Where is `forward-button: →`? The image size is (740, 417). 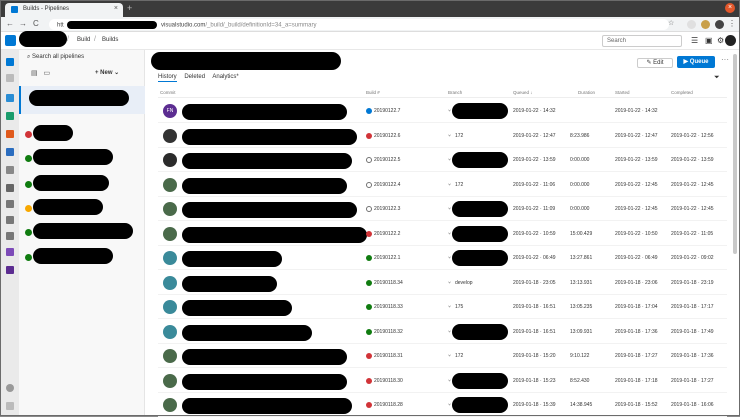 forward-button: → is located at coordinates (23, 23).